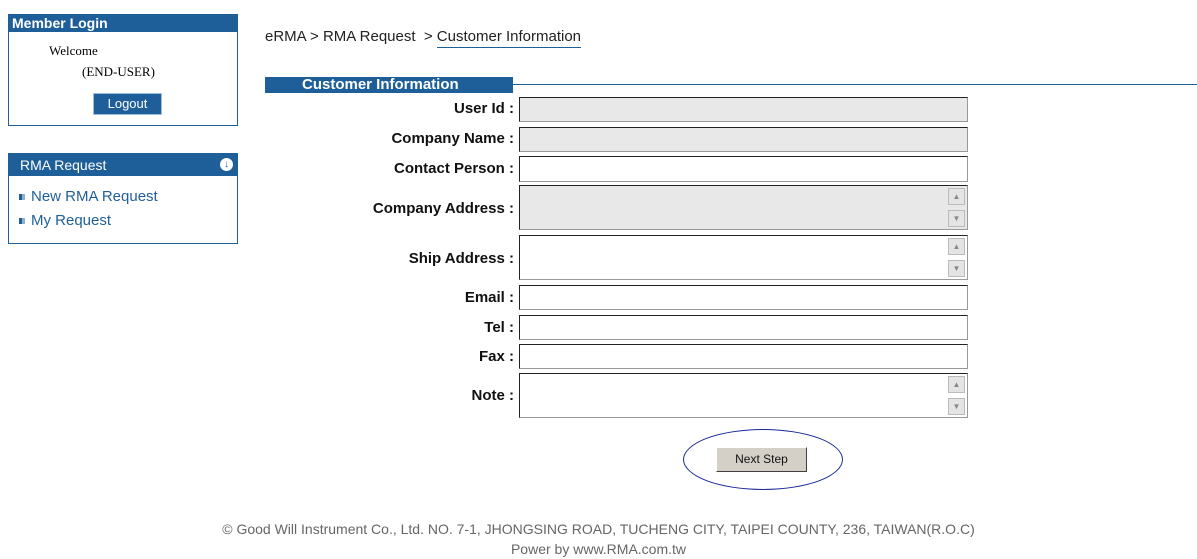 This screenshot has width=1197, height=559. What do you see at coordinates (743, 169) in the screenshot?
I see `contact-person-field` at bounding box center [743, 169].